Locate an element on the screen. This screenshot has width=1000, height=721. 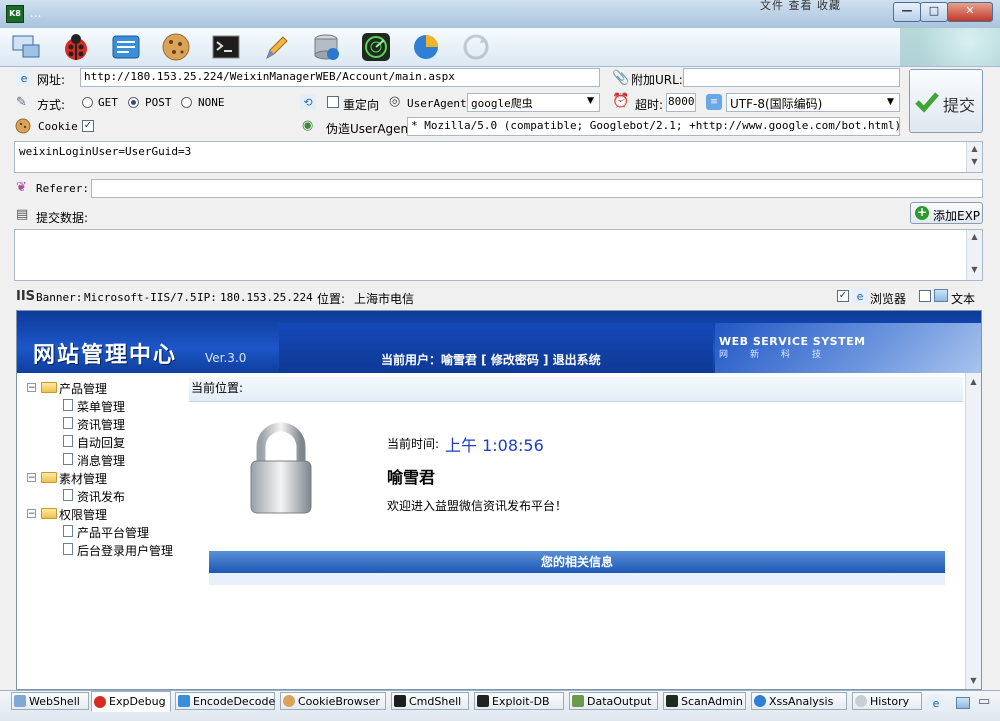
tab-webshell: WebShell is located at coordinates (50, 701).